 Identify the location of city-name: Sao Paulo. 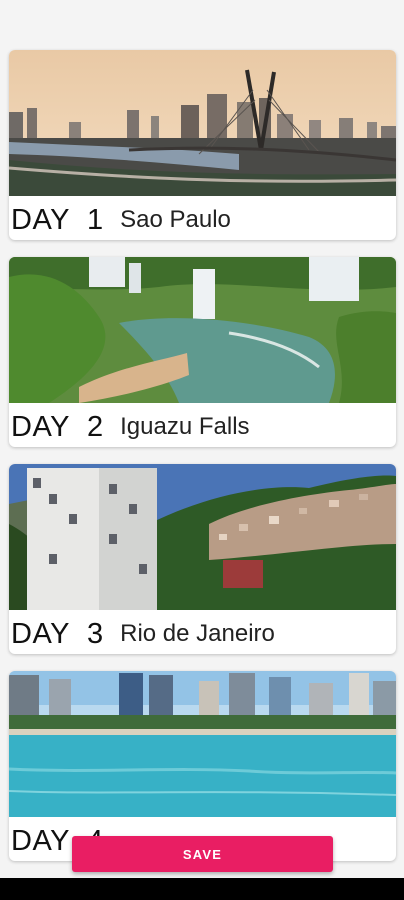
(175, 219).